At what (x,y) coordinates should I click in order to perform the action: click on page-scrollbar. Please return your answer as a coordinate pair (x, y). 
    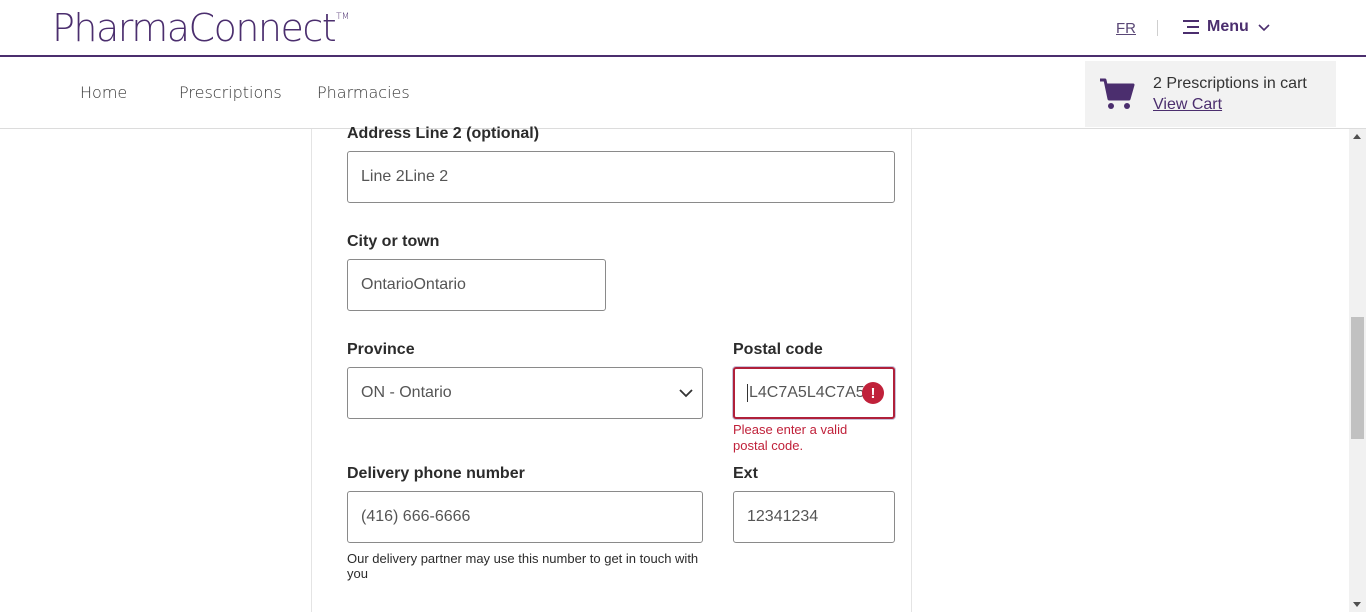
    Looking at the image, I should click on (1357, 370).